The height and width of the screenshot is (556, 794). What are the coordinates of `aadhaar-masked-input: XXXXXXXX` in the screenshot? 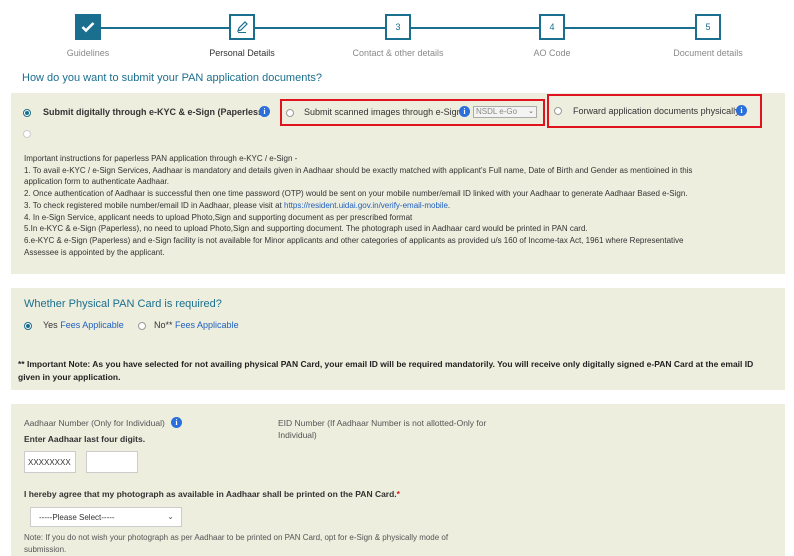 It's located at (50, 462).